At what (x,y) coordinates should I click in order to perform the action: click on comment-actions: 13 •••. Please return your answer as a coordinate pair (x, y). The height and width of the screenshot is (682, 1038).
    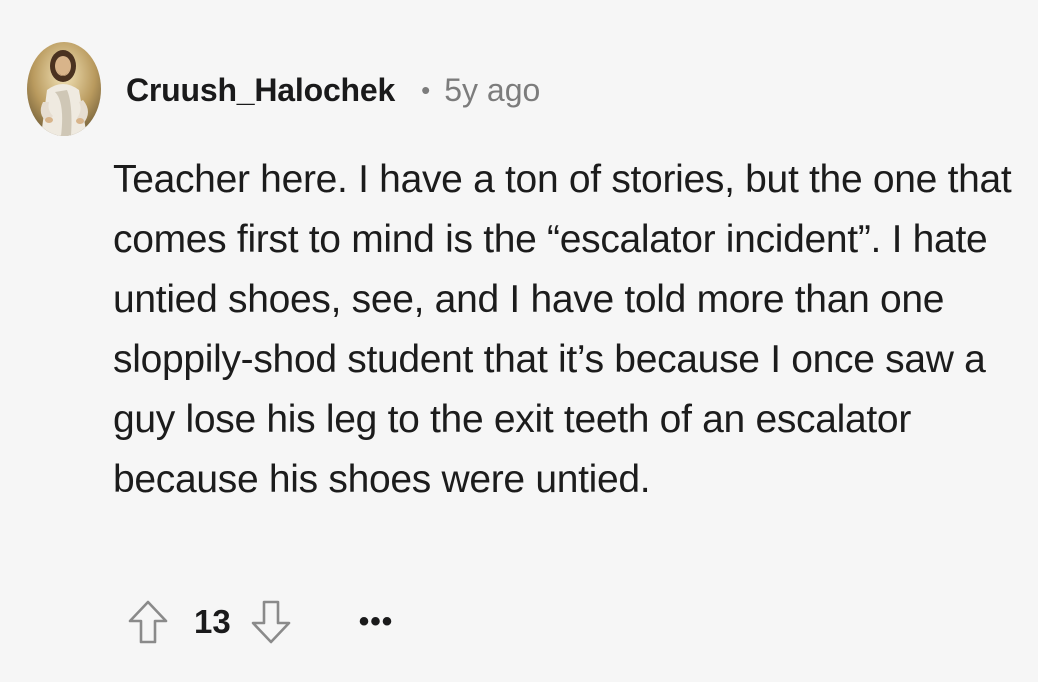
    Looking at the image, I should click on (258, 622).